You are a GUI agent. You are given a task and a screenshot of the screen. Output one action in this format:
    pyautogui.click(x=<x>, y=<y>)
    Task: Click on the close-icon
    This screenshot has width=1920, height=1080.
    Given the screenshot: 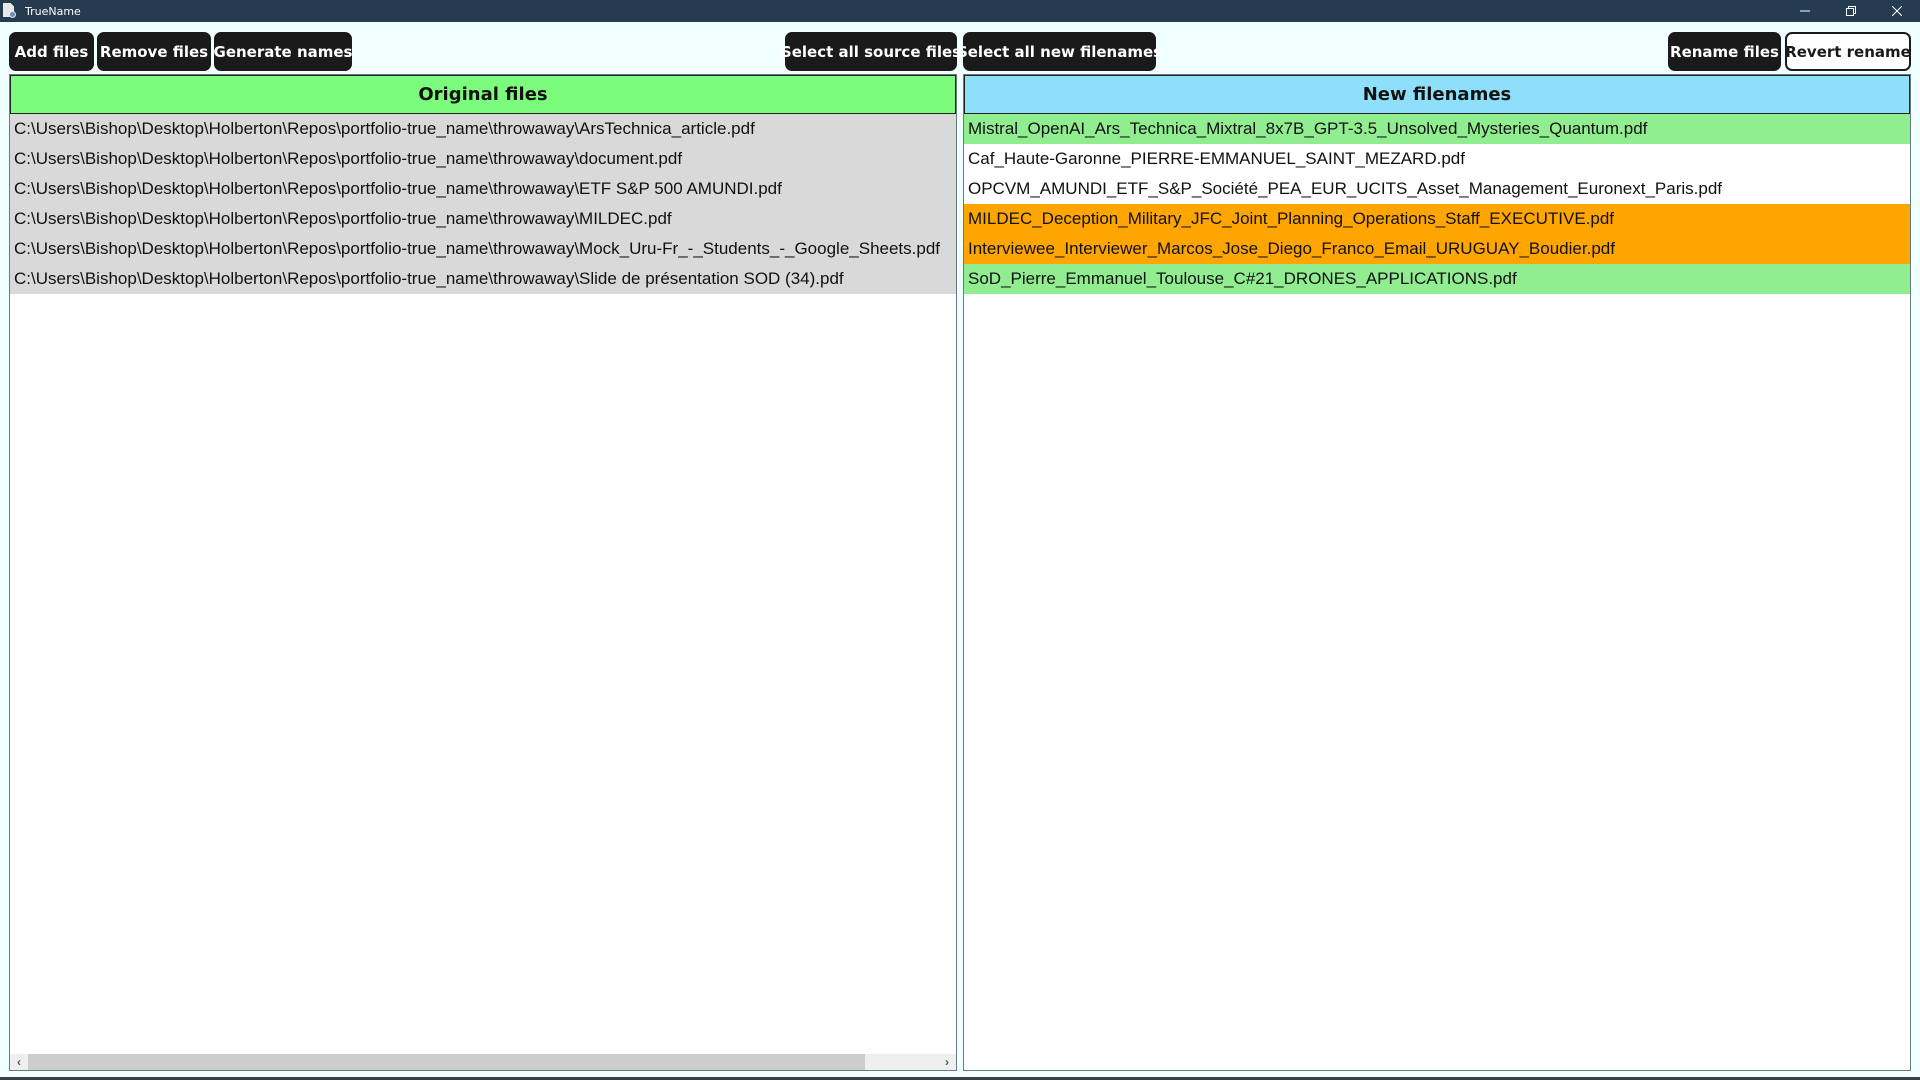 What is the action you would take?
    pyautogui.click(x=1897, y=11)
    